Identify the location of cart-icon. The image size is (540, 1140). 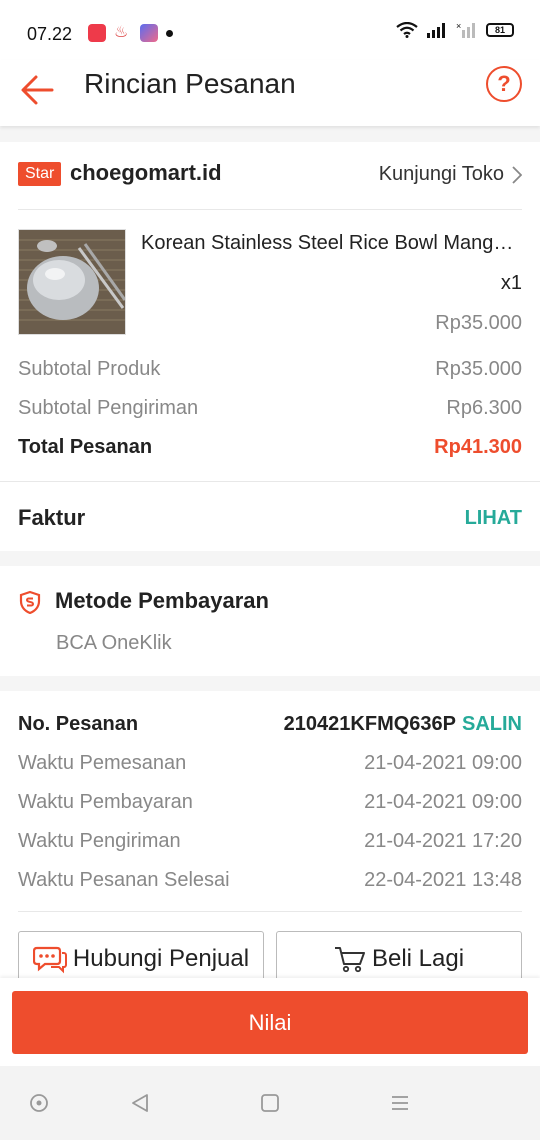
(349, 960).